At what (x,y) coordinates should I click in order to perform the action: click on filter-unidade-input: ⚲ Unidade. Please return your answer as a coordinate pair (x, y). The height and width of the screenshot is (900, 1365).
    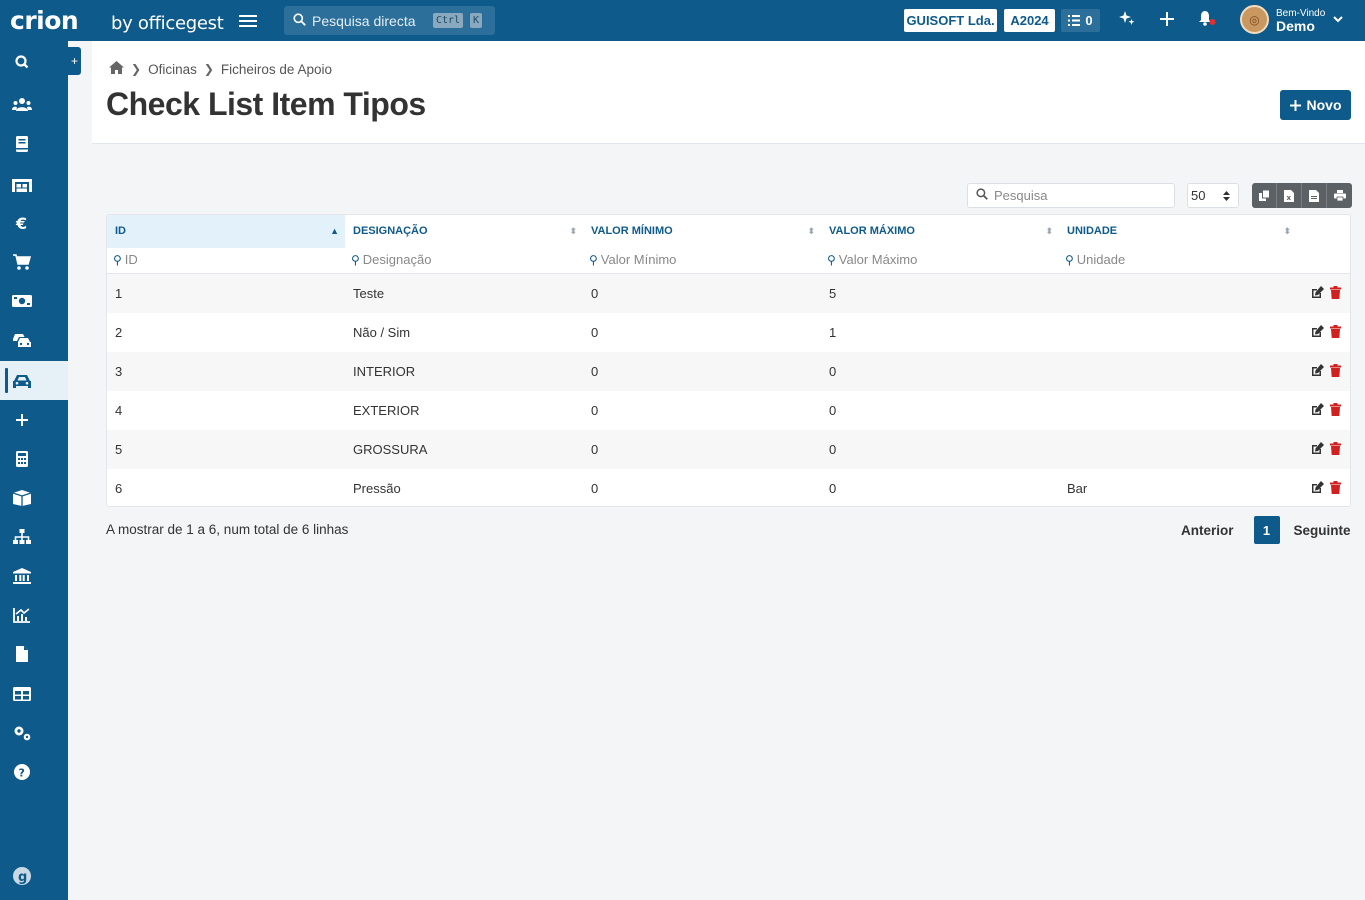
    Looking at the image, I should click on (1178, 261).